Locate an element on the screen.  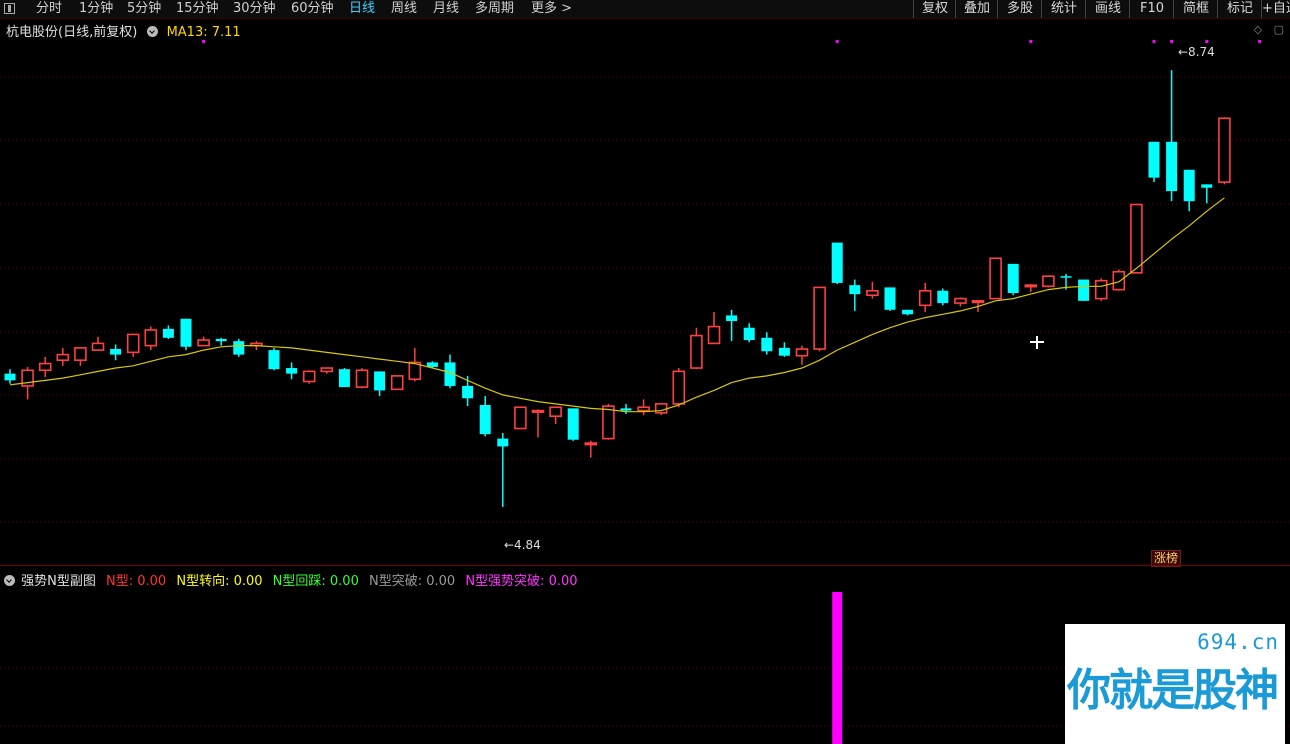
signal-bar is located at coordinates (837, 668).